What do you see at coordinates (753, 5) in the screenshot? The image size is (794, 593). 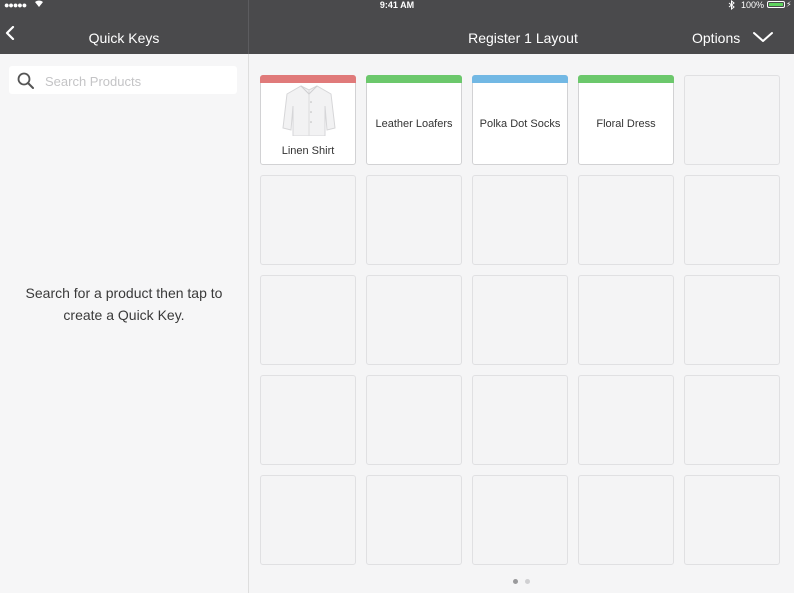 I see `battery-percentage: 100%` at bounding box center [753, 5].